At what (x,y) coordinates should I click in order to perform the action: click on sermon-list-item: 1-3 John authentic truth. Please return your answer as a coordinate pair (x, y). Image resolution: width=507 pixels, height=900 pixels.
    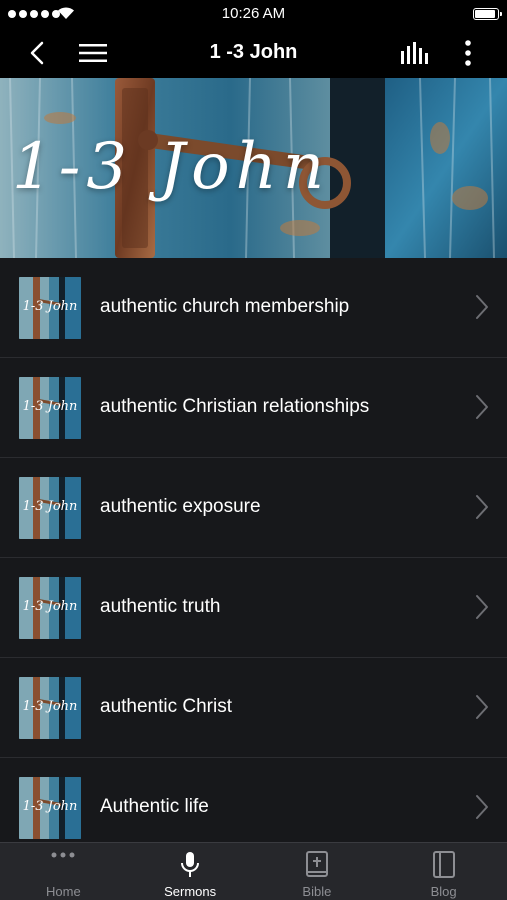
    Looking at the image, I should click on (253, 608).